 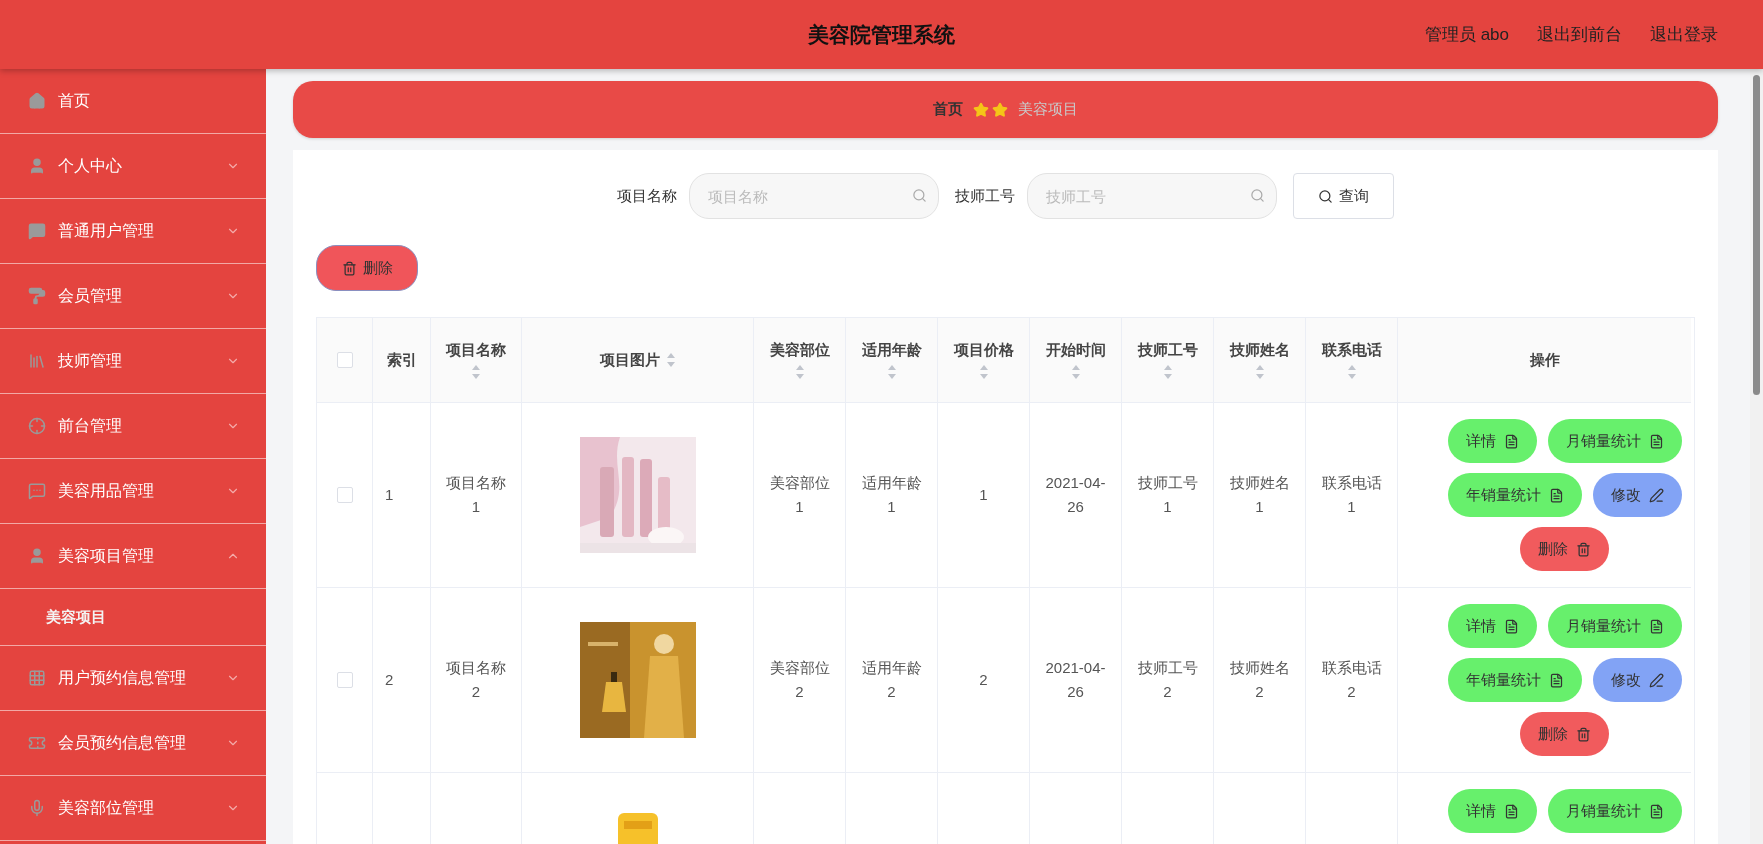 I want to click on paint-roller-icon, so click(x=37, y=296).